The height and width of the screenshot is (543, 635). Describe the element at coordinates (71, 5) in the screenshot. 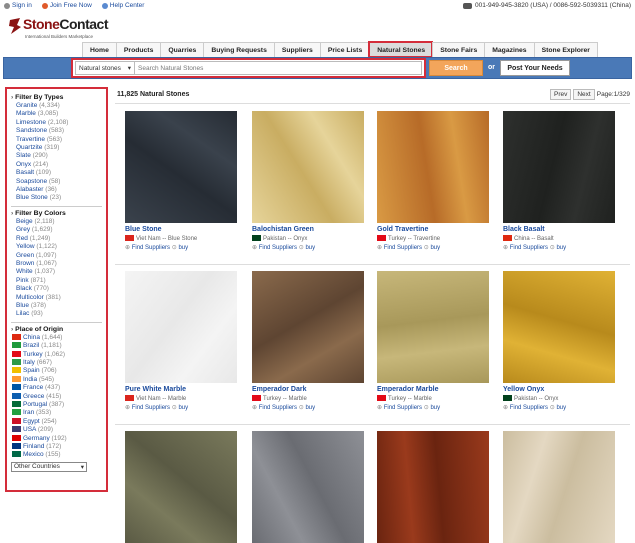

I see `join-text: Join Free Now` at that location.